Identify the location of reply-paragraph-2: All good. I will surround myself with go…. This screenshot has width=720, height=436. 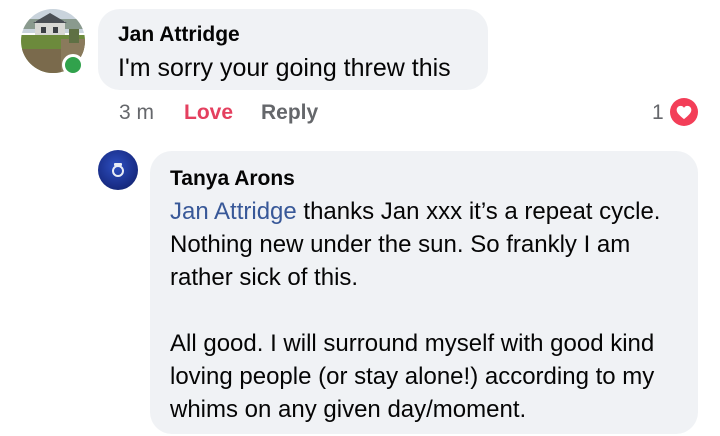
(412, 376).